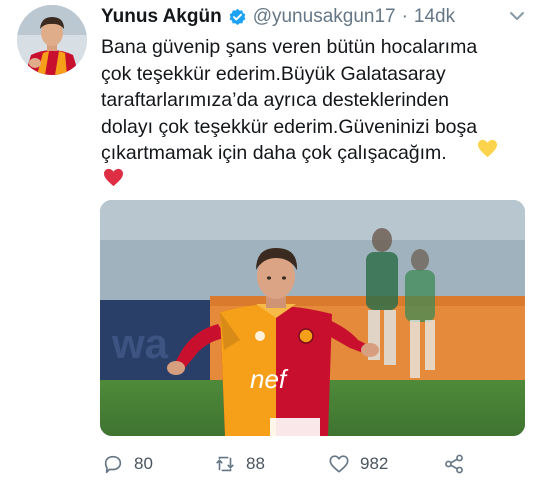  I want to click on retweet-button: 88, so click(239, 464).